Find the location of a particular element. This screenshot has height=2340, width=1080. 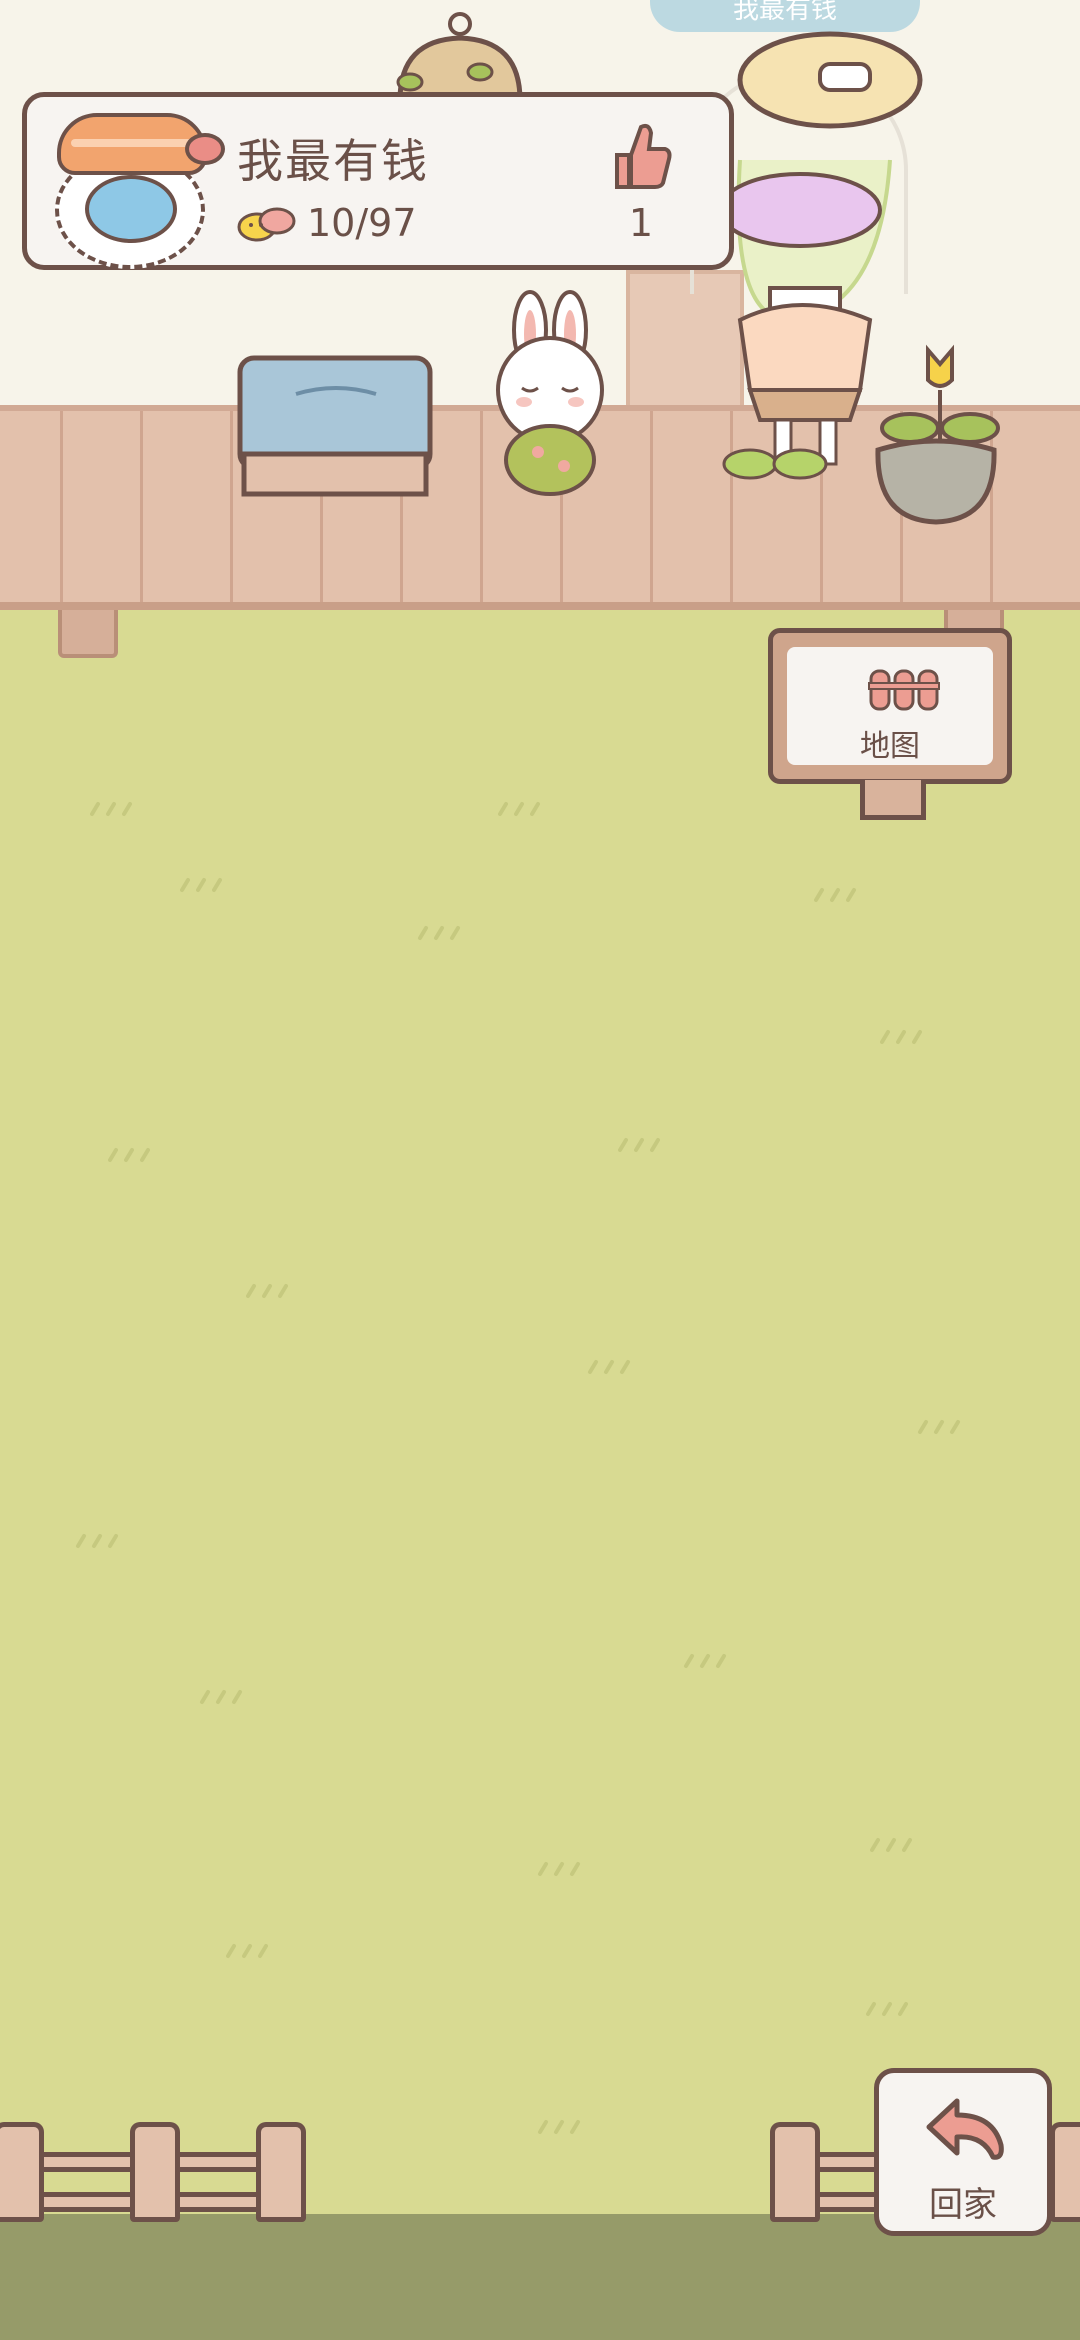

player-name: 我最有钱 is located at coordinates (333, 161).